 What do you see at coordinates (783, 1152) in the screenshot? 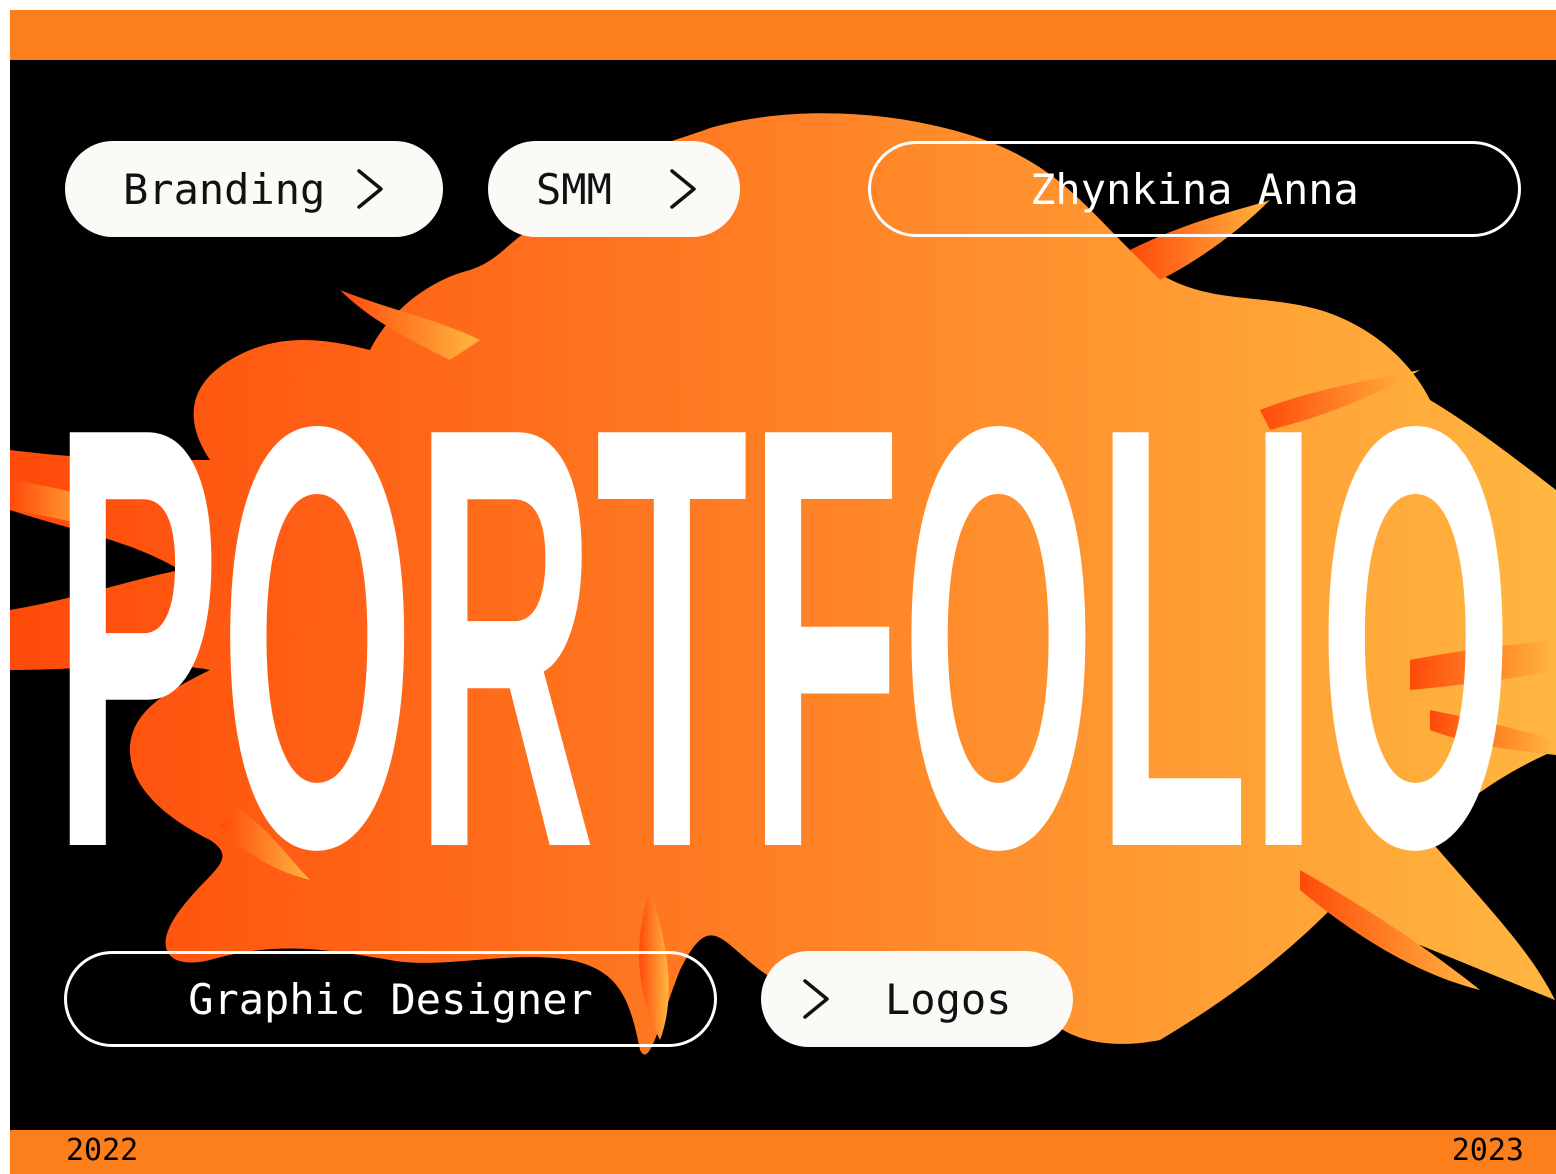
I see `bottom-accent-bar` at bounding box center [783, 1152].